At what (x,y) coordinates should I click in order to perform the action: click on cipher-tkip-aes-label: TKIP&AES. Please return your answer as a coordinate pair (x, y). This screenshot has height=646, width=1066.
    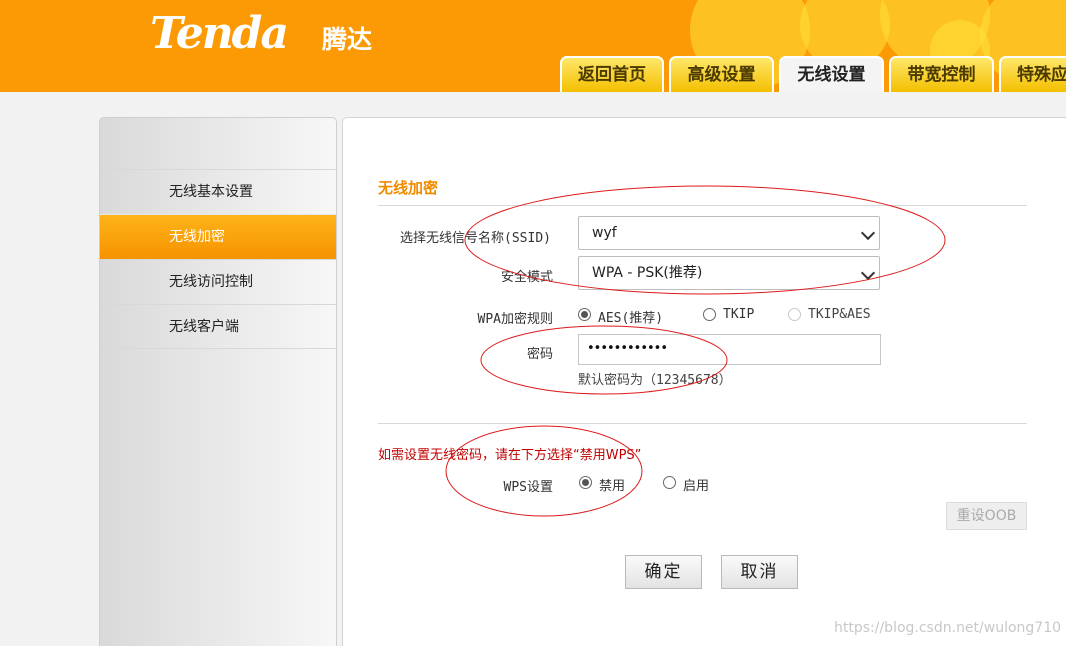
    Looking at the image, I should click on (839, 314).